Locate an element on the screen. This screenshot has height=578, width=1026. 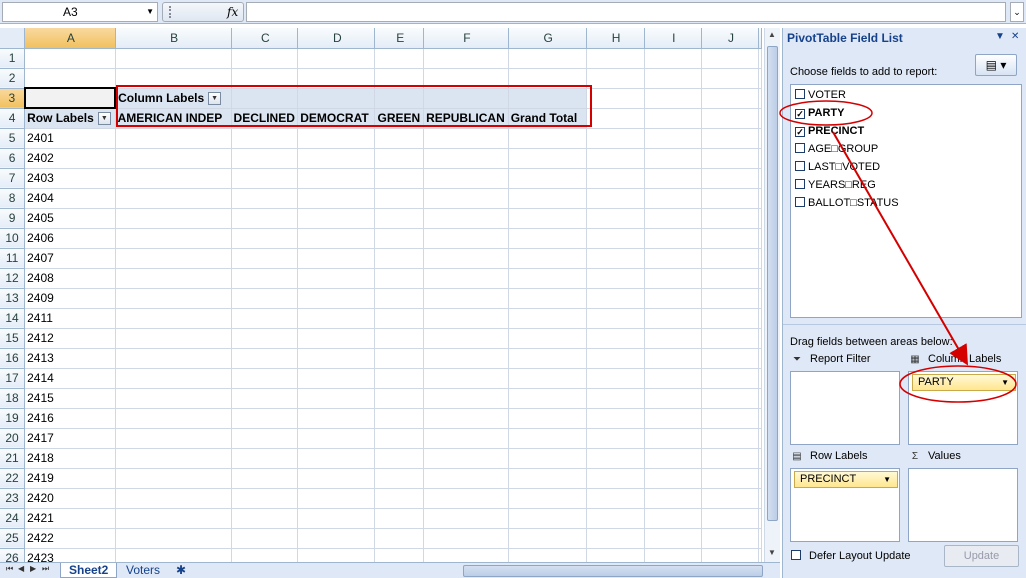
cell-a3 is located at coordinates (70, 98).